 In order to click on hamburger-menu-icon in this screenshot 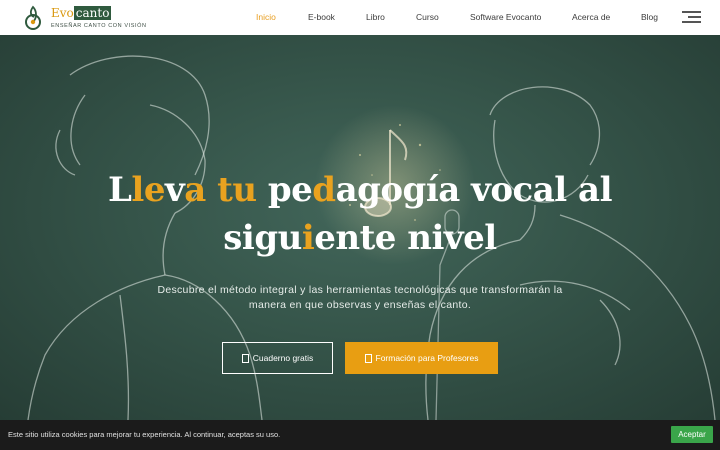, I will do `click(691, 17)`.